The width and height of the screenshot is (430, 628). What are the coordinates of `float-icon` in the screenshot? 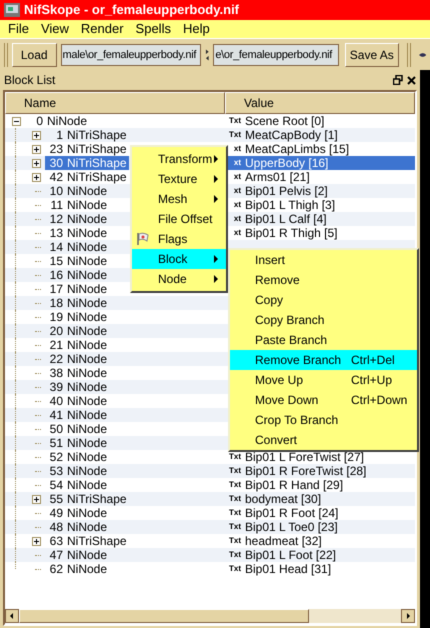 It's located at (398, 80).